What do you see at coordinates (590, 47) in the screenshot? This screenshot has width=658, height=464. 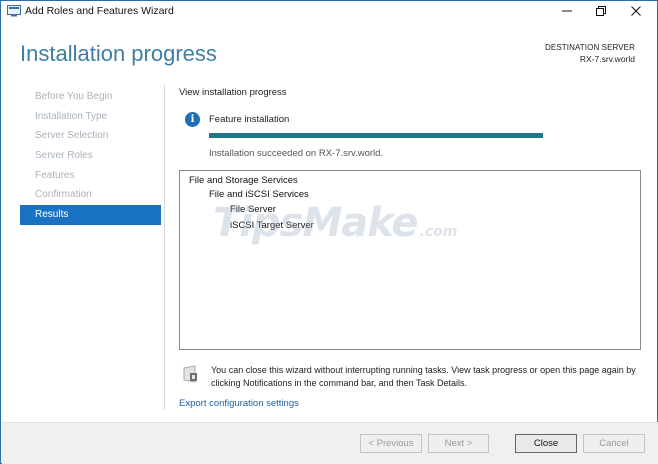 I see `destination-server-label: DESTINATION SERVER` at bounding box center [590, 47].